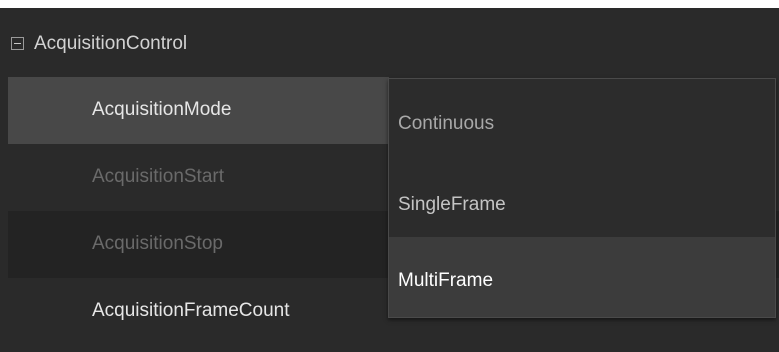 The image size is (779, 352). What do you see at coordinates (452, 204) in the screenshot?
I see `dropdown-option-label: SingleFrame` at bounding box center [452, 204].